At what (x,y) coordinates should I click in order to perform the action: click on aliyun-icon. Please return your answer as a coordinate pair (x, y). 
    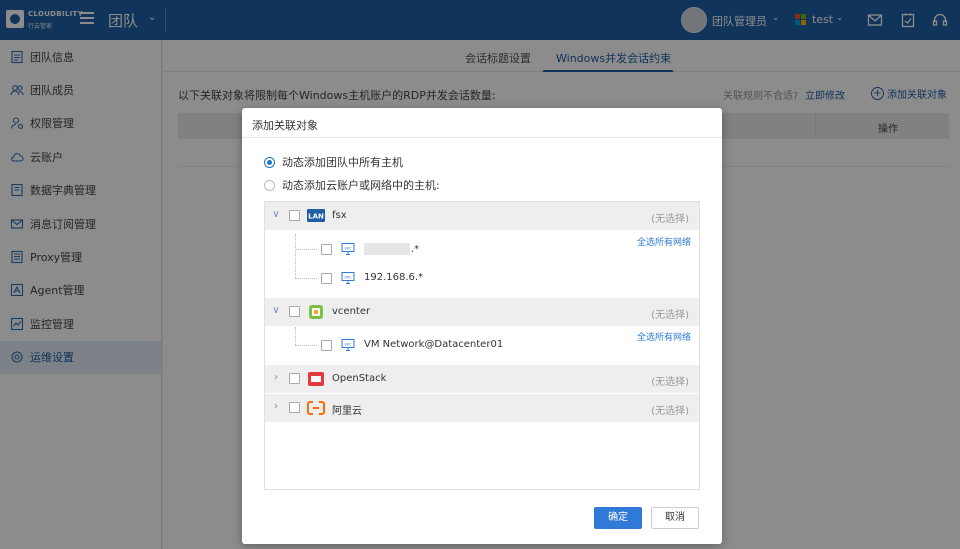
    Looking at the image, I should click on (316, 408).